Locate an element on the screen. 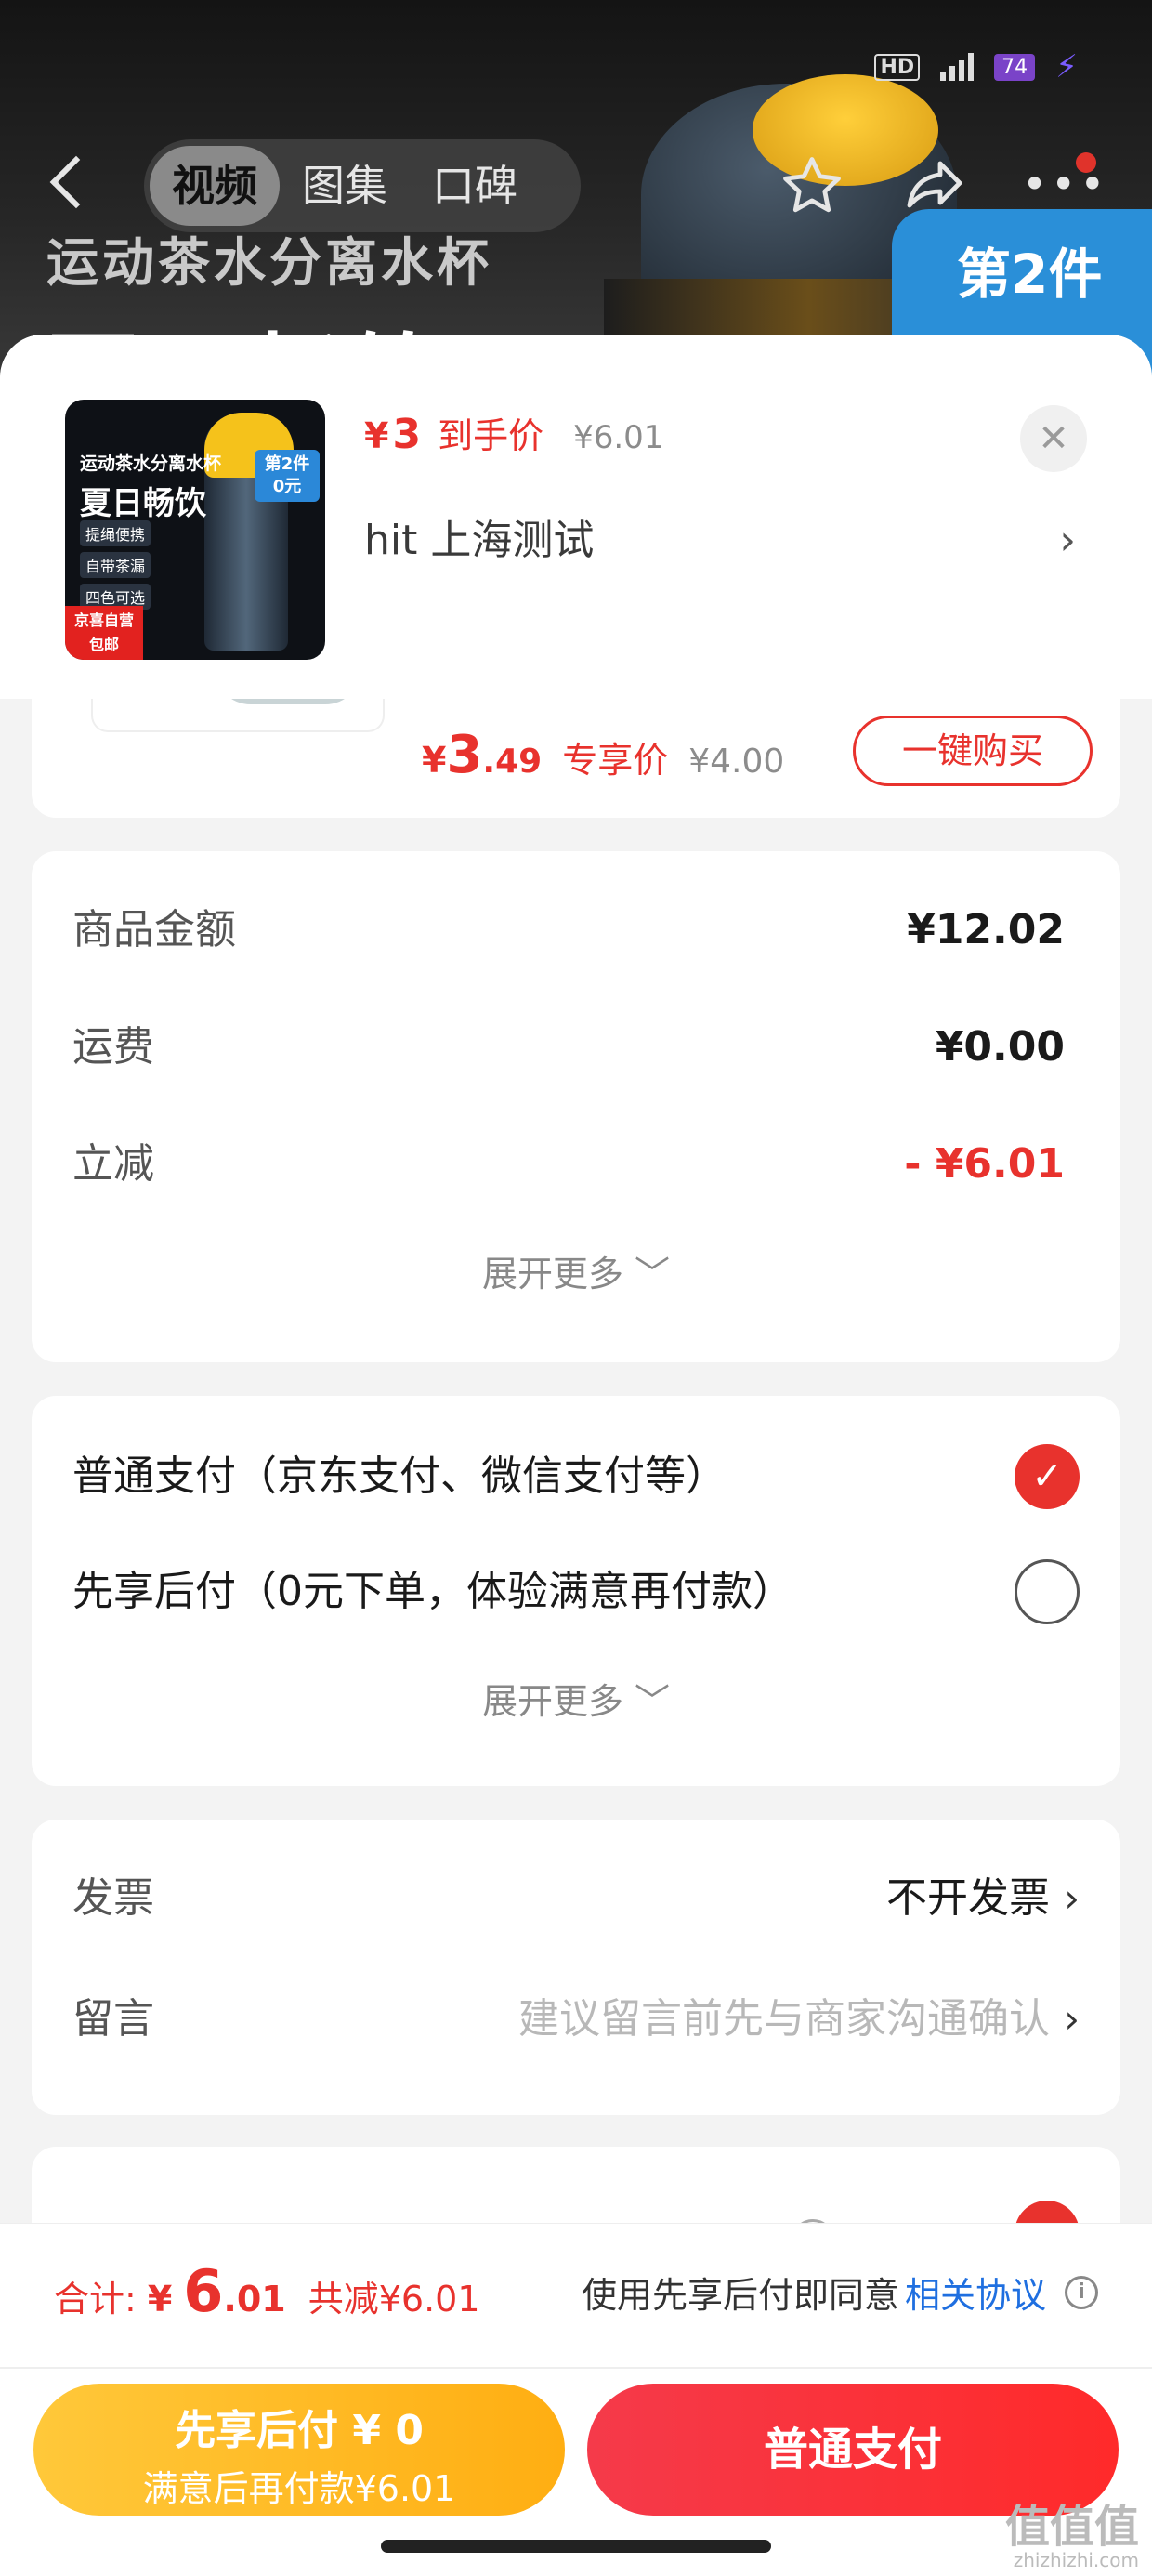 Image resolution: width=1152 pixels, height=2576 pixels. thumbnail-feature: 自带茶漏 is located at coordinates (115, 565).